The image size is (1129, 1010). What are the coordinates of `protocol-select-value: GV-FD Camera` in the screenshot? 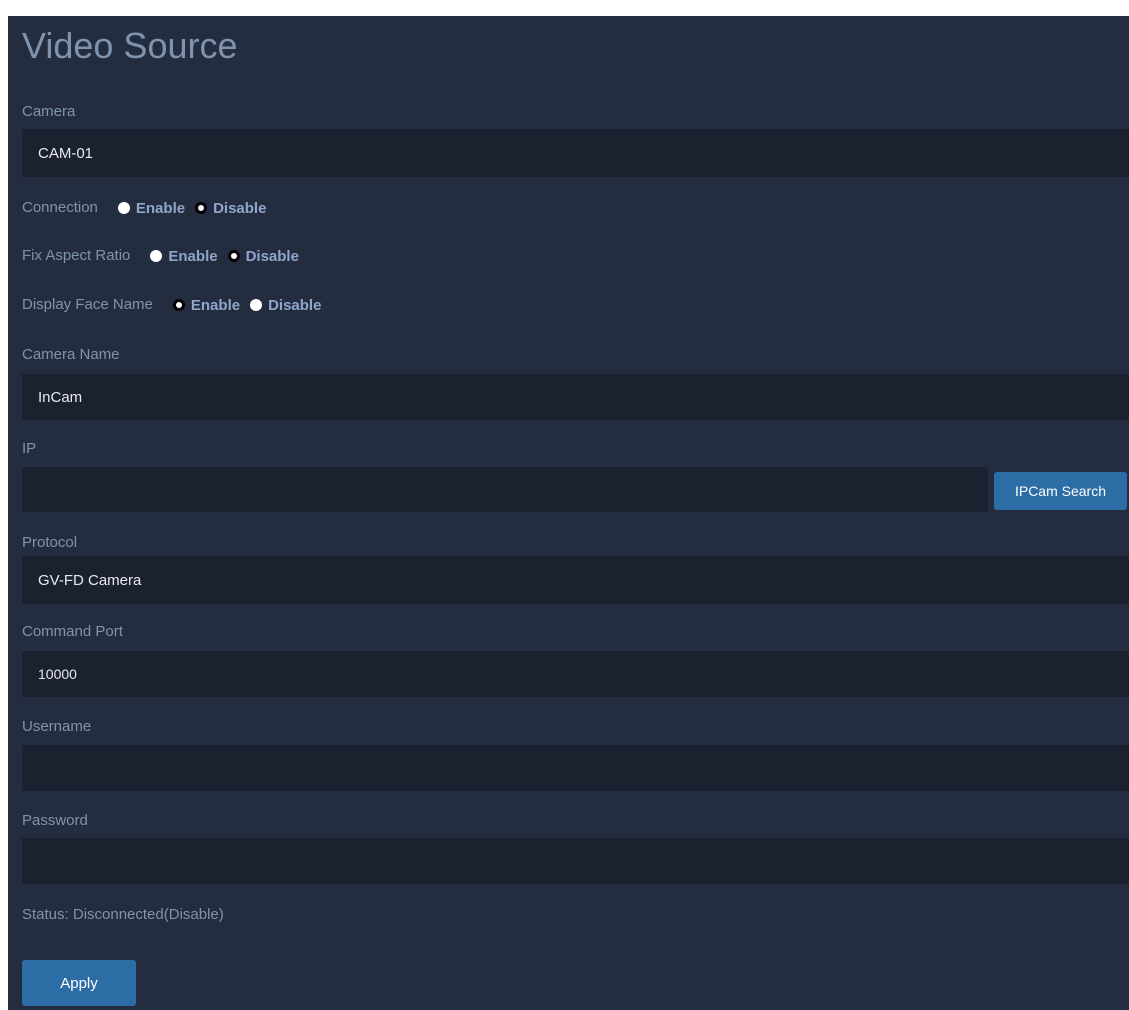 It's located at (90, 580).